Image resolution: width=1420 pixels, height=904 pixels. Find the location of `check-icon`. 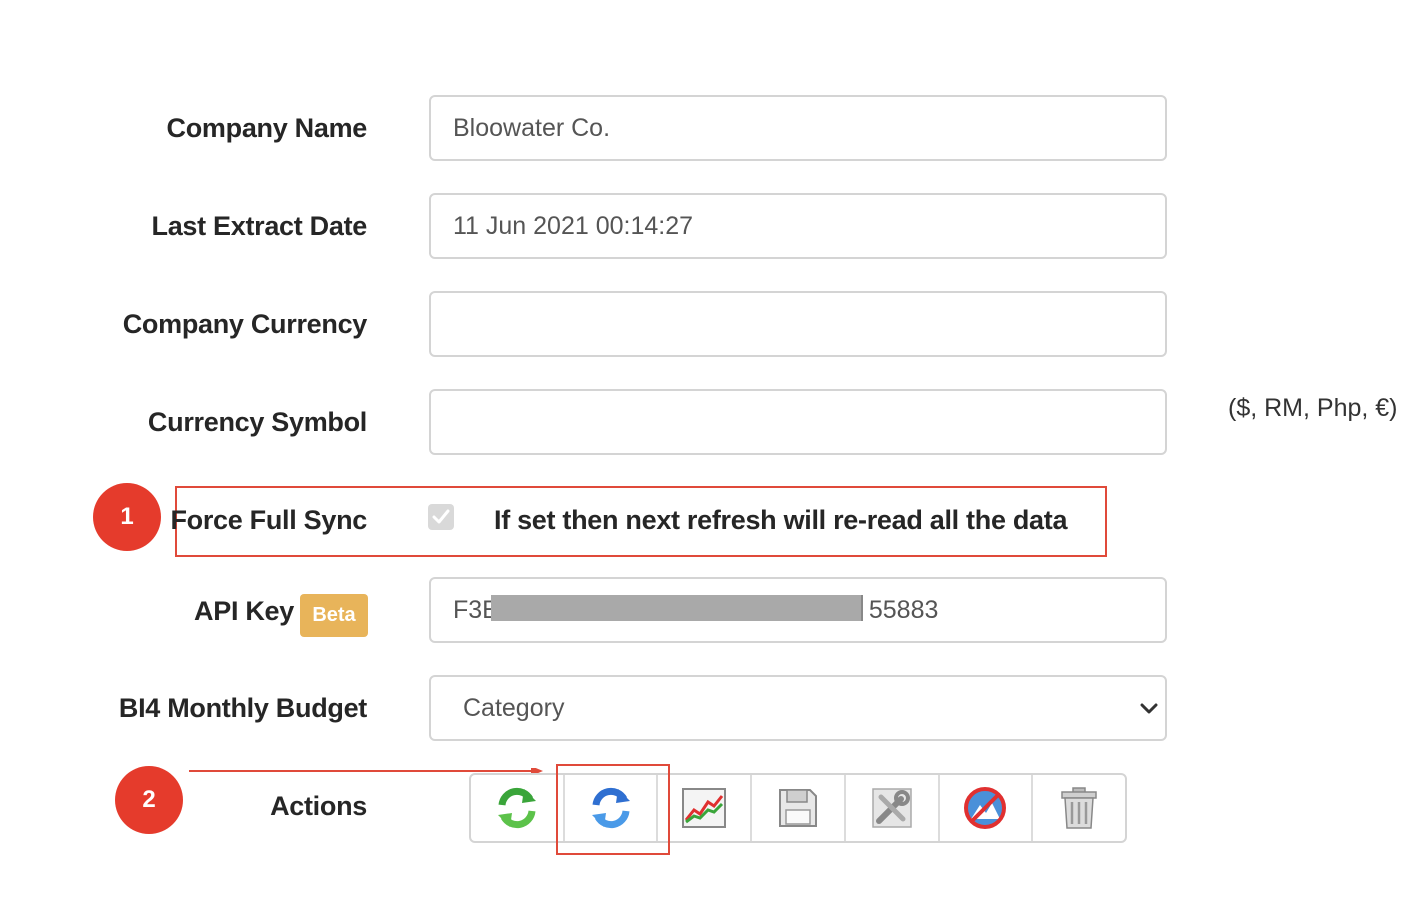

check-icon is located at coordinates (441, 516).